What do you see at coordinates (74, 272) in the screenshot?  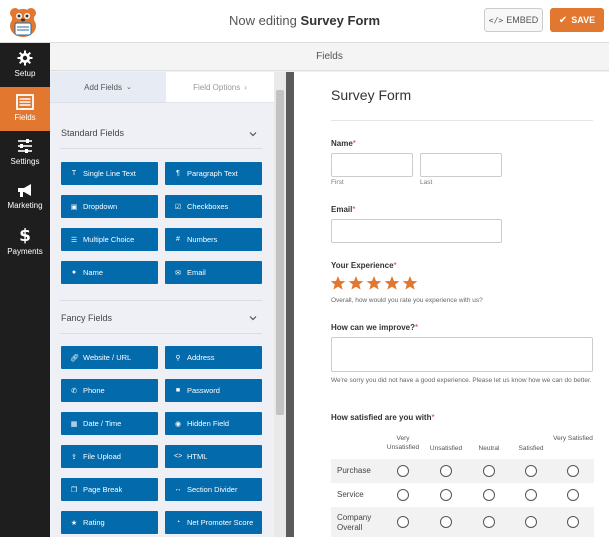 I see `user-icon: ●` at bounding box center [74, 272].